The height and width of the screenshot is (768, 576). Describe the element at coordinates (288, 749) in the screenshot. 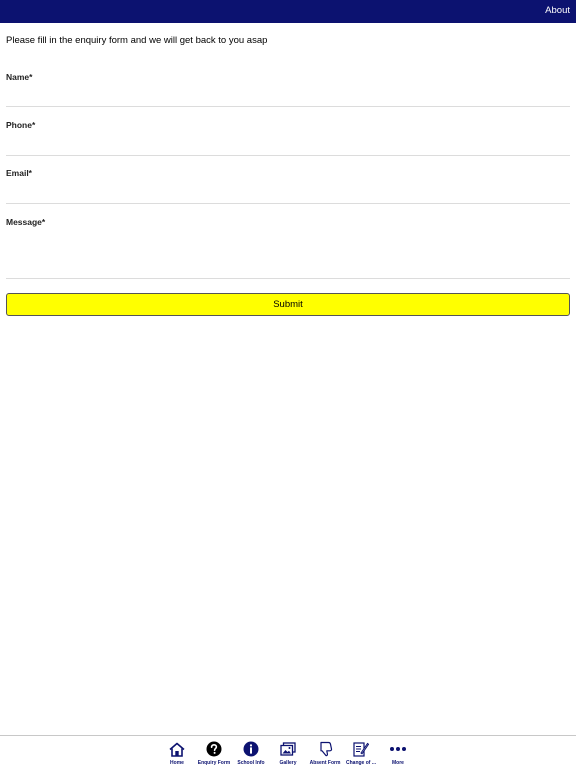

I see `gallery-icon` at that location.